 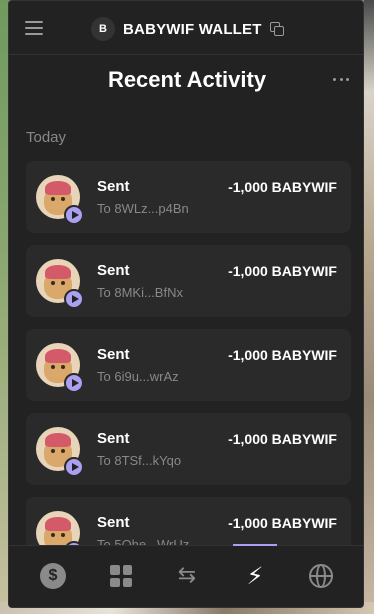 I want to click on wallet-name: BABYWIF WALLET, so click(x=192, y=29).